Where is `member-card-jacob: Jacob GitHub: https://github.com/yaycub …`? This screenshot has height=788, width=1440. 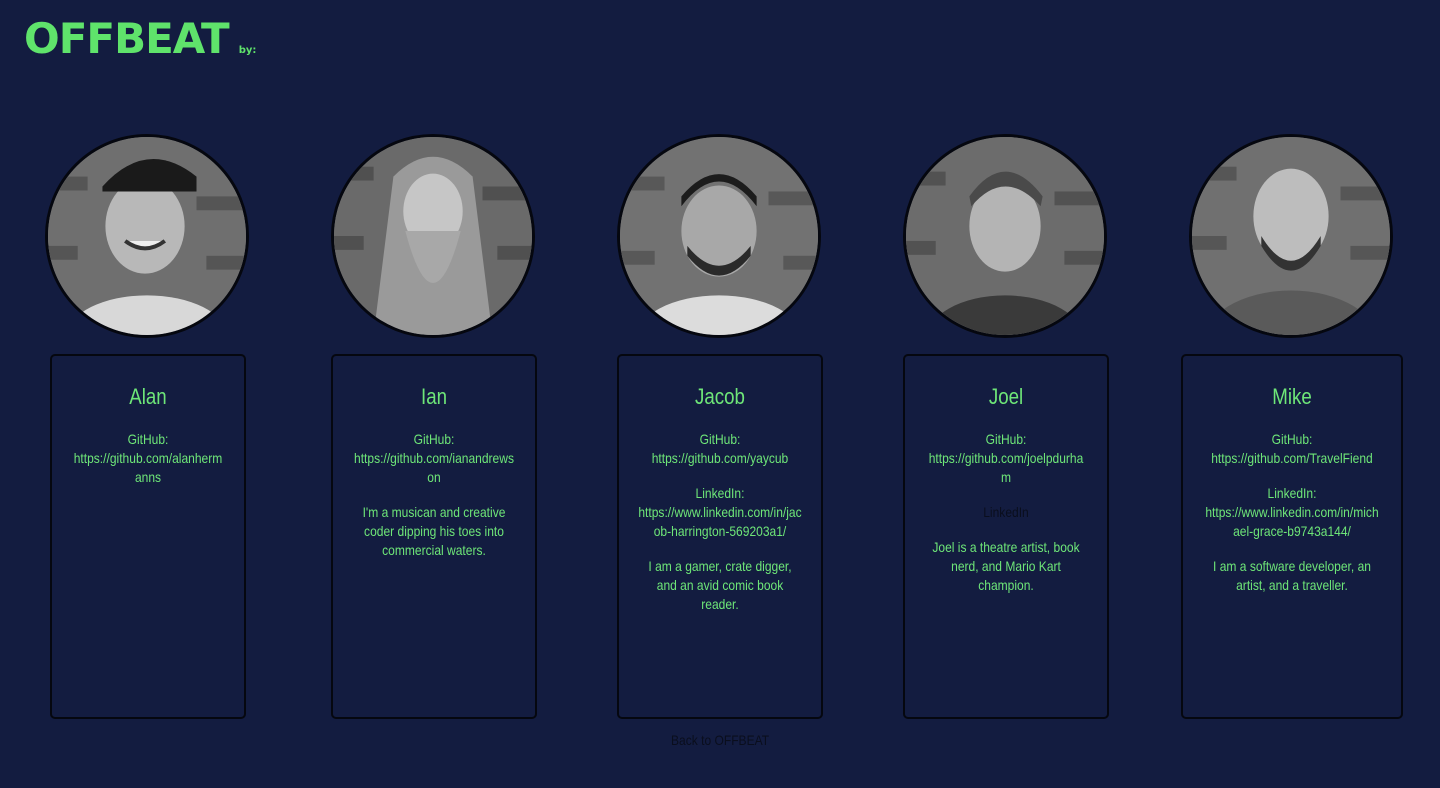 member-card-jacob: Jacob GitHub: https://github.com/yaycub … is located at coordinates (720, 536).